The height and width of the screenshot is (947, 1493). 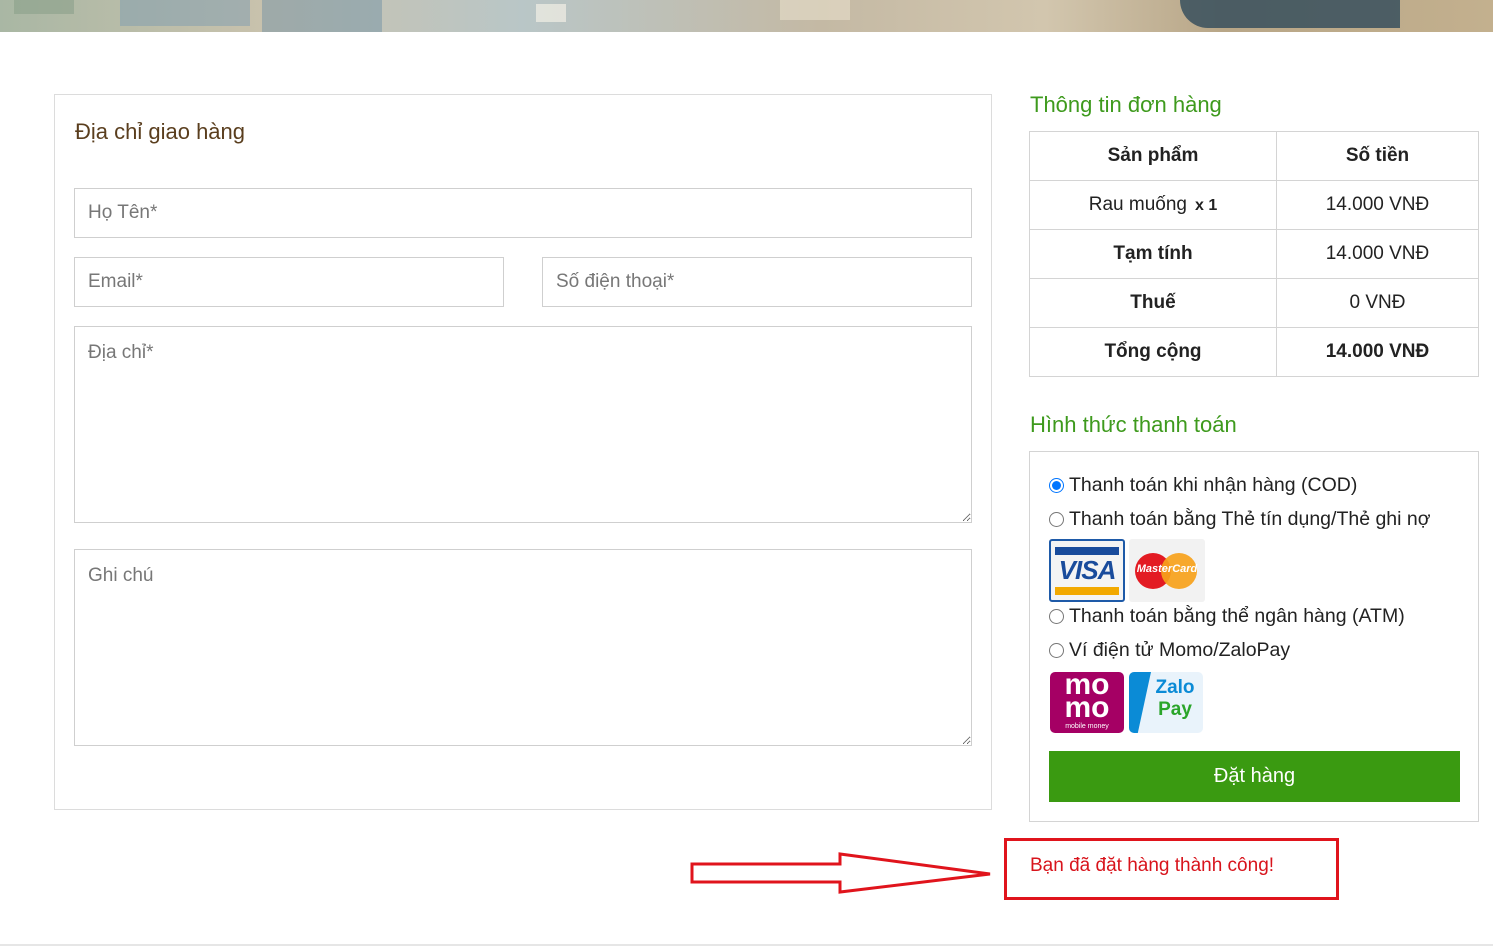 I want to click on zalopay-logo-text-top: Zalo, so click(x=1175, y=687).